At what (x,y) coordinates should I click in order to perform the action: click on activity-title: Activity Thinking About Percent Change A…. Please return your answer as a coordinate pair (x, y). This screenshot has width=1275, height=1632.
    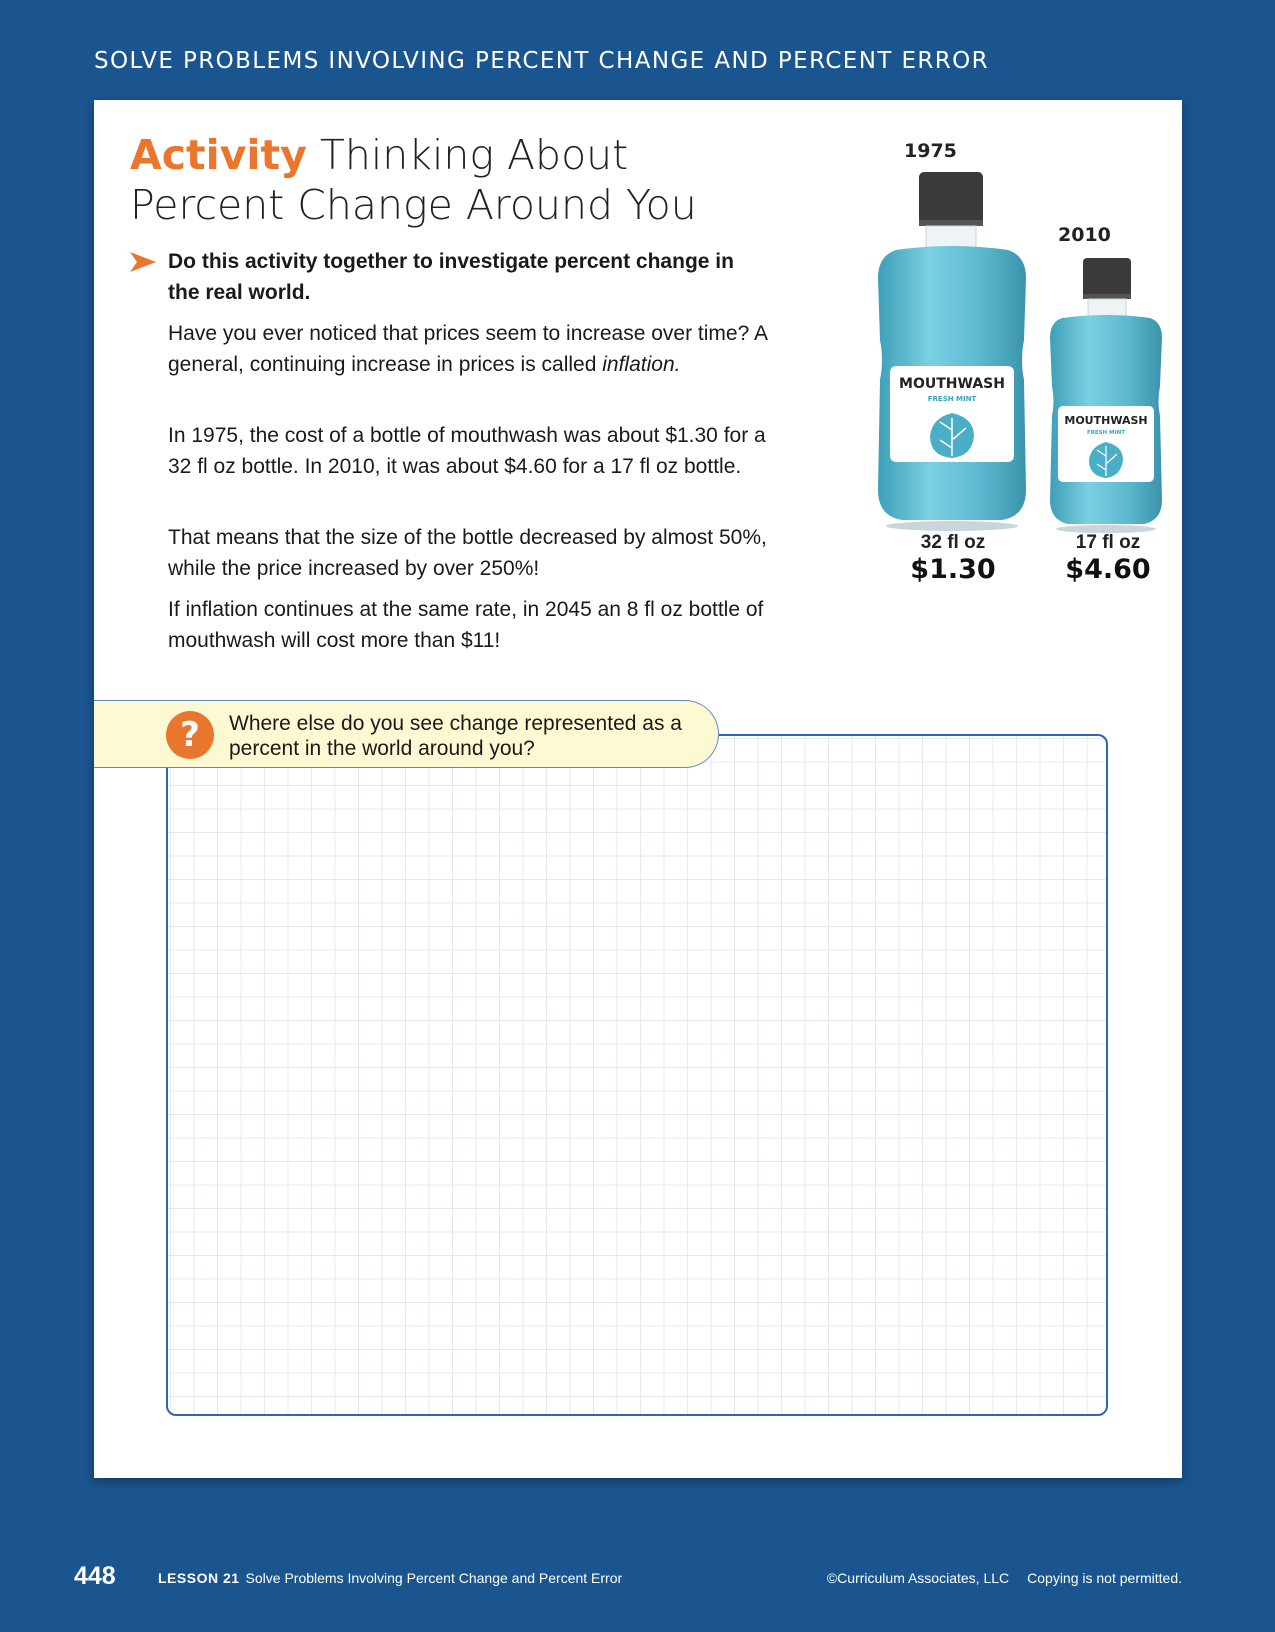
    Looking at the image, I should click on (450, 180).